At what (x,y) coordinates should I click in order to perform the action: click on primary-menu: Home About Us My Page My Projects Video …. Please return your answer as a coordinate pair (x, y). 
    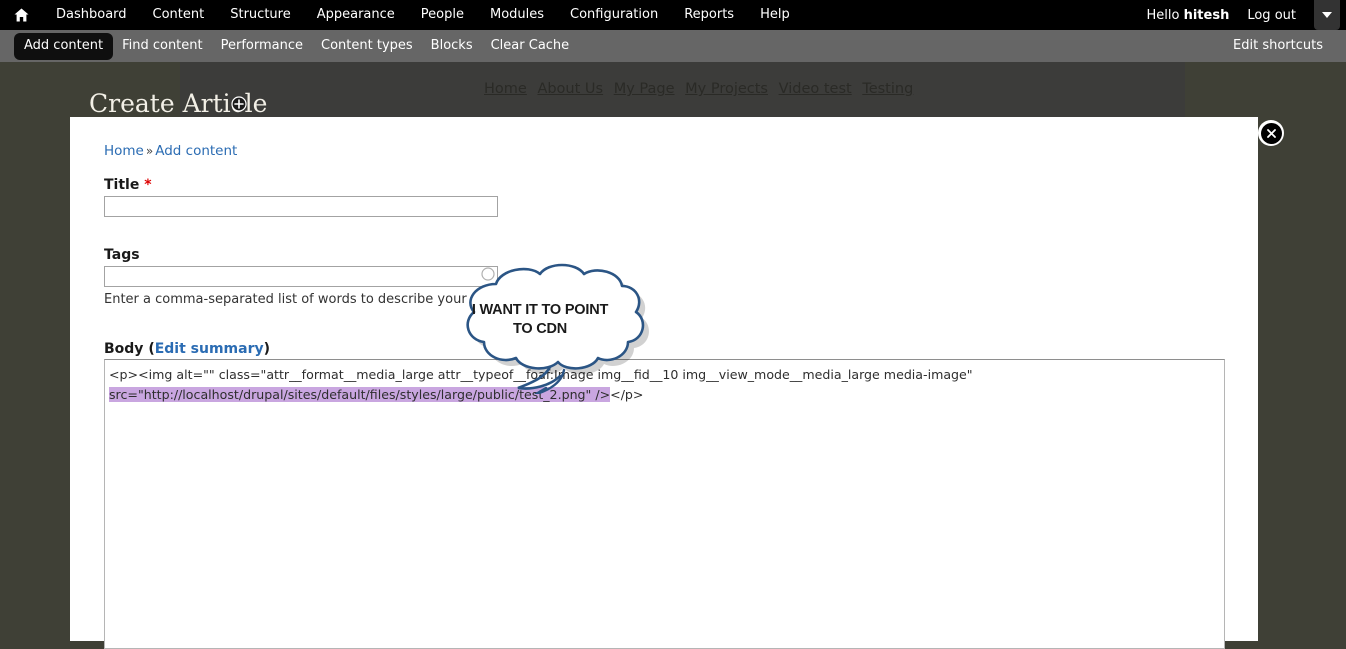
    Looking at the image, I should click on (701, 89).